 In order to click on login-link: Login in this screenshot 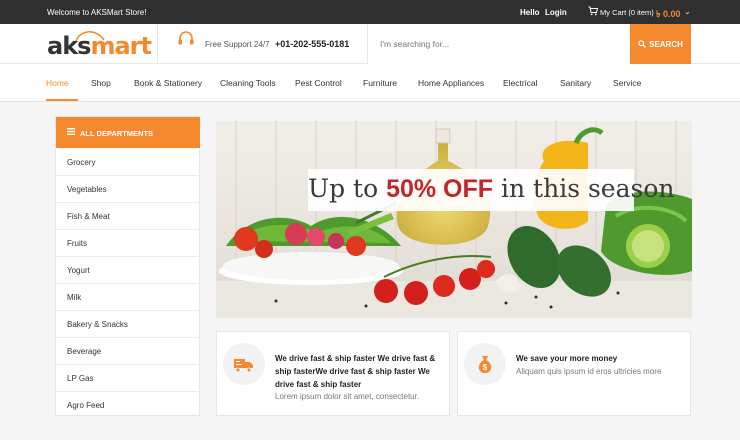, I will do `click(556, 12)`.